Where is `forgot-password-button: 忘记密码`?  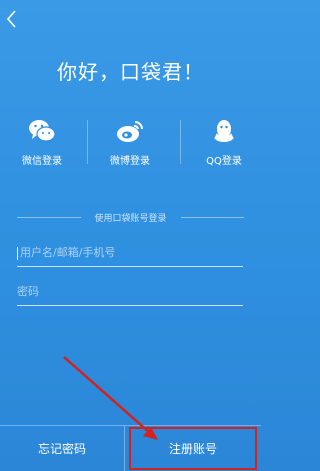
forgot-password-button: 忘记密码 is located at coordinates (62, 448).